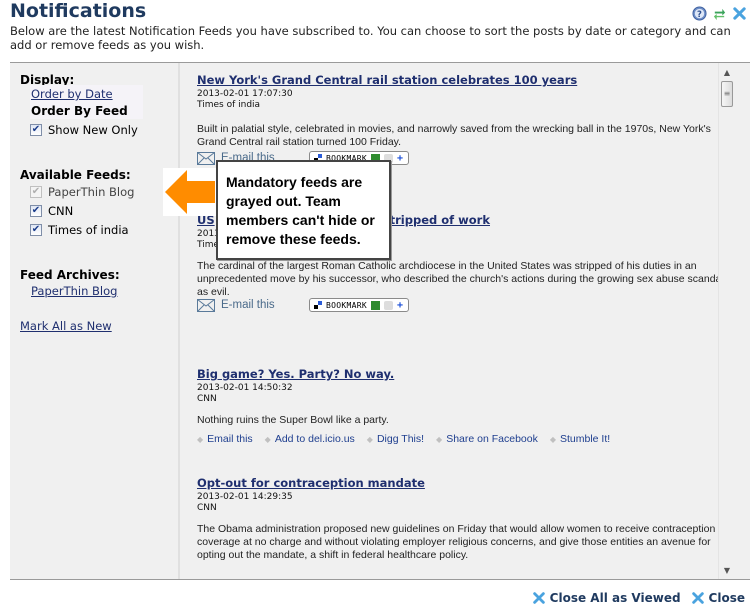 This screenshot has width=755, height=609. What do you see at coordinates (346, 305) in the screenshot?
I see `bookmark-label: BOOKMARK` at bounding box center [346, 305].